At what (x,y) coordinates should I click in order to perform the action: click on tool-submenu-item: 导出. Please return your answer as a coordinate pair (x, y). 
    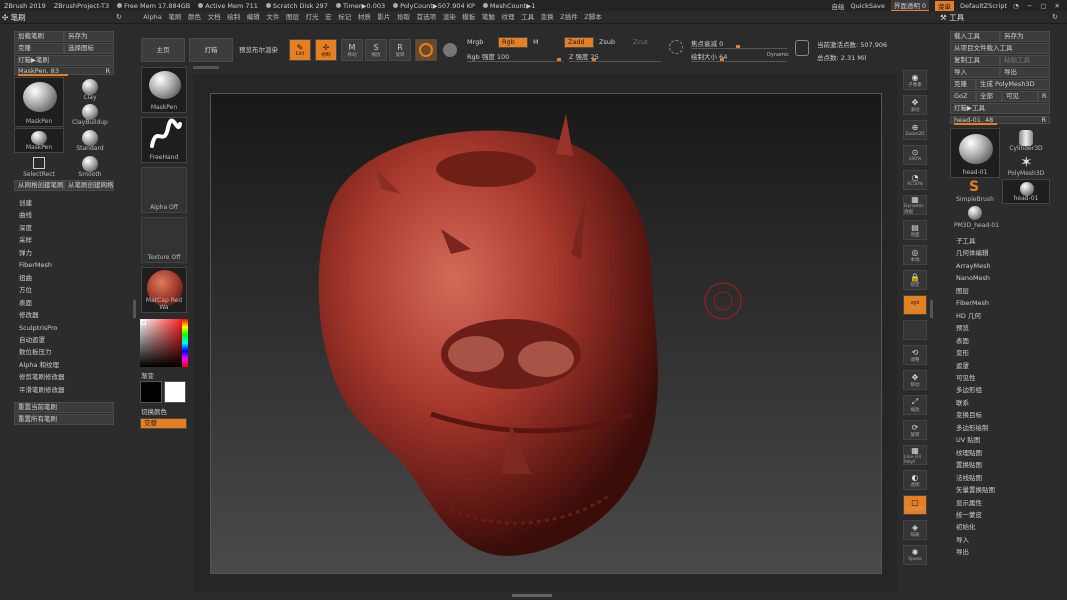
    Looking at the image, I should click on (975, 552).